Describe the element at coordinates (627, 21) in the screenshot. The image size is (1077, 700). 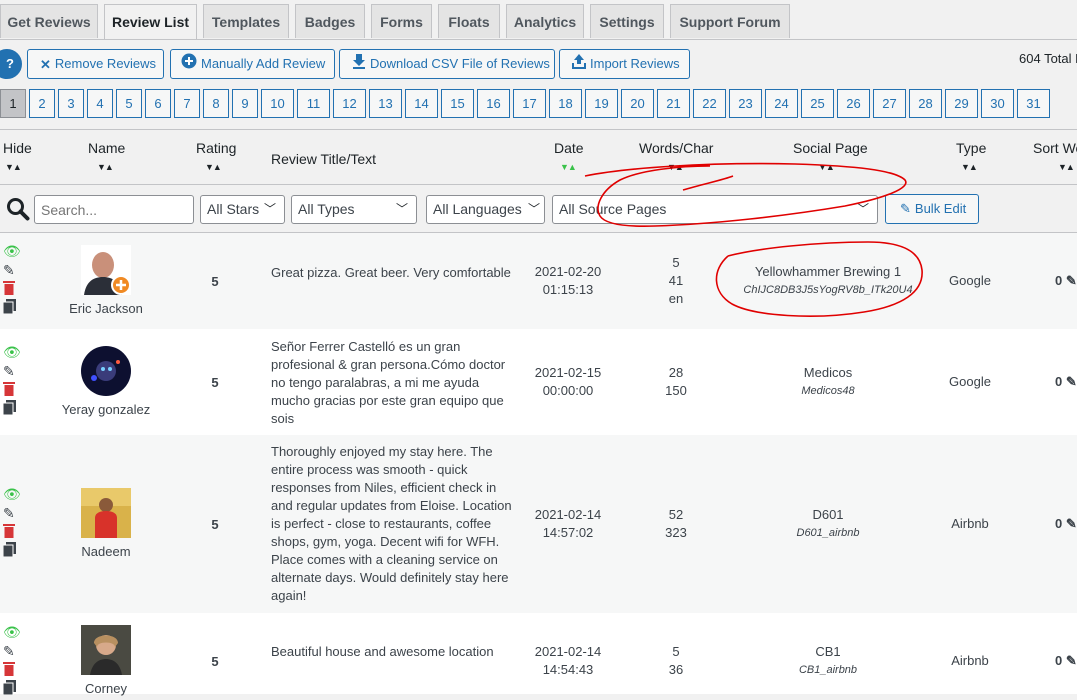
I see `tab-settings: Settings` at that location.